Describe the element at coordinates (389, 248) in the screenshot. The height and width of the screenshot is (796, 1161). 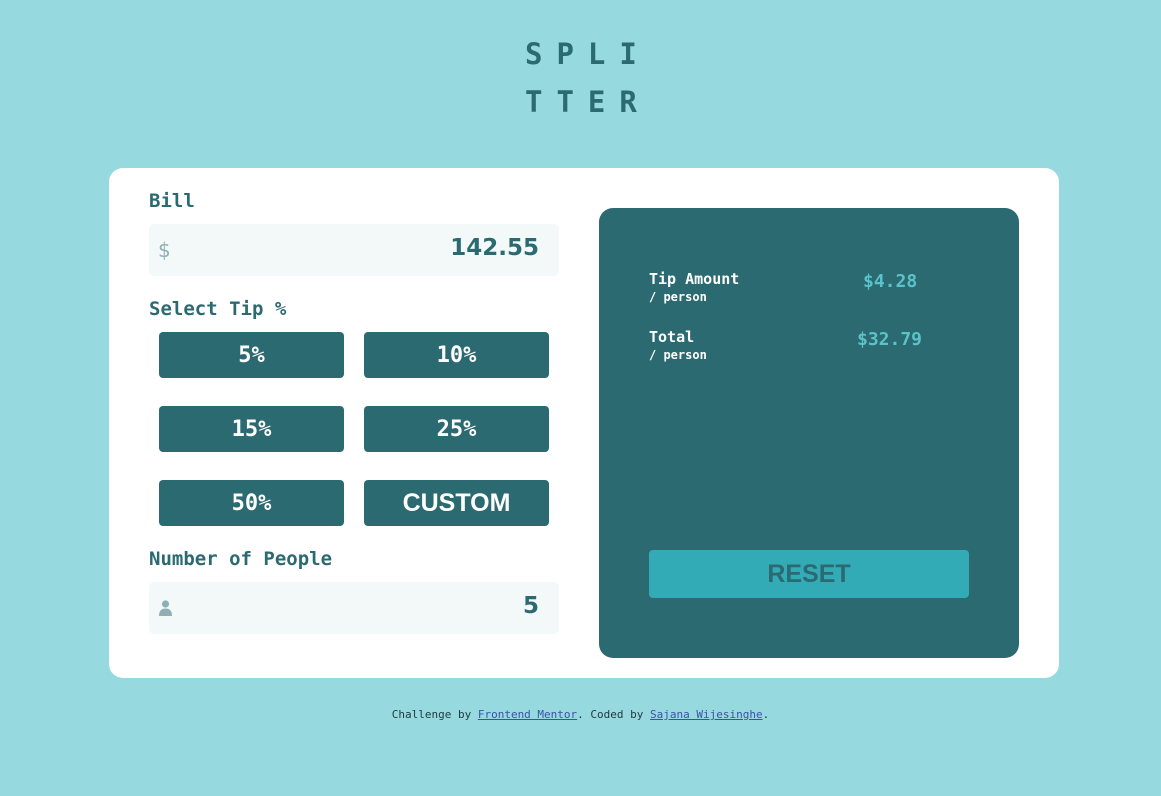
I see `bill-input` at that location.